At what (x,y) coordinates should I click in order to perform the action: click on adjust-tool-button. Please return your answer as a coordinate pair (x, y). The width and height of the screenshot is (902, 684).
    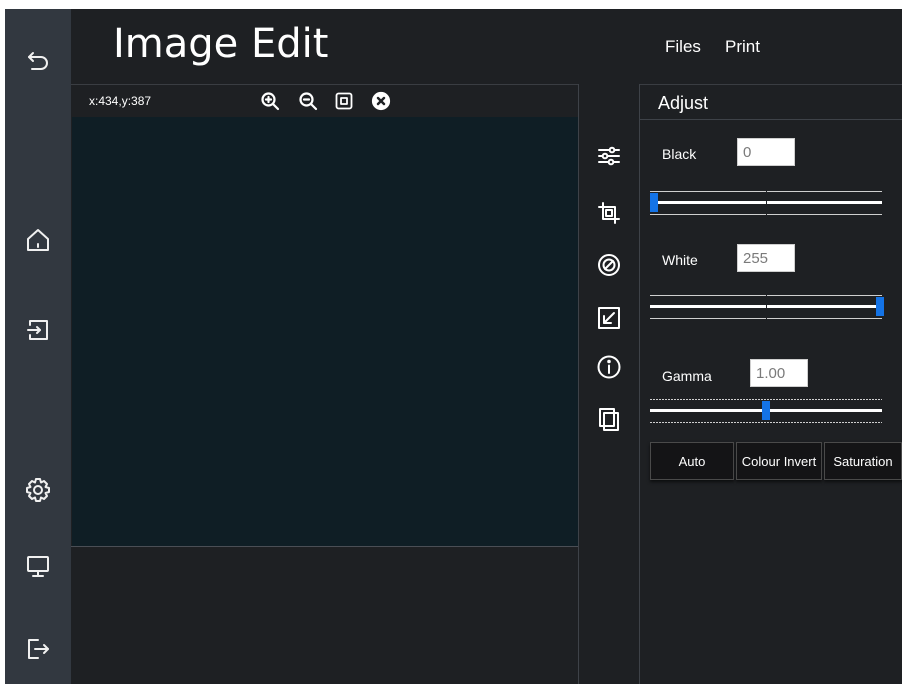
    Looking at the image, I should click on (609, 156).